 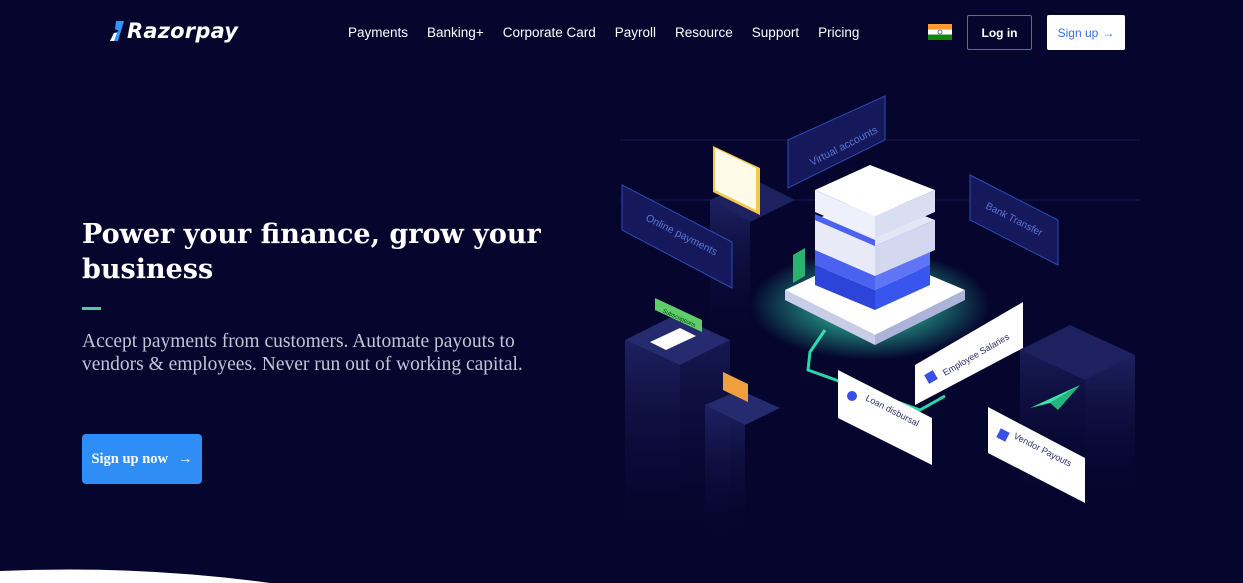 What do you see at coordinates (135, 576) in the screenshot?
I see `bottom-wave-divider` at bounding box center [135, 576].